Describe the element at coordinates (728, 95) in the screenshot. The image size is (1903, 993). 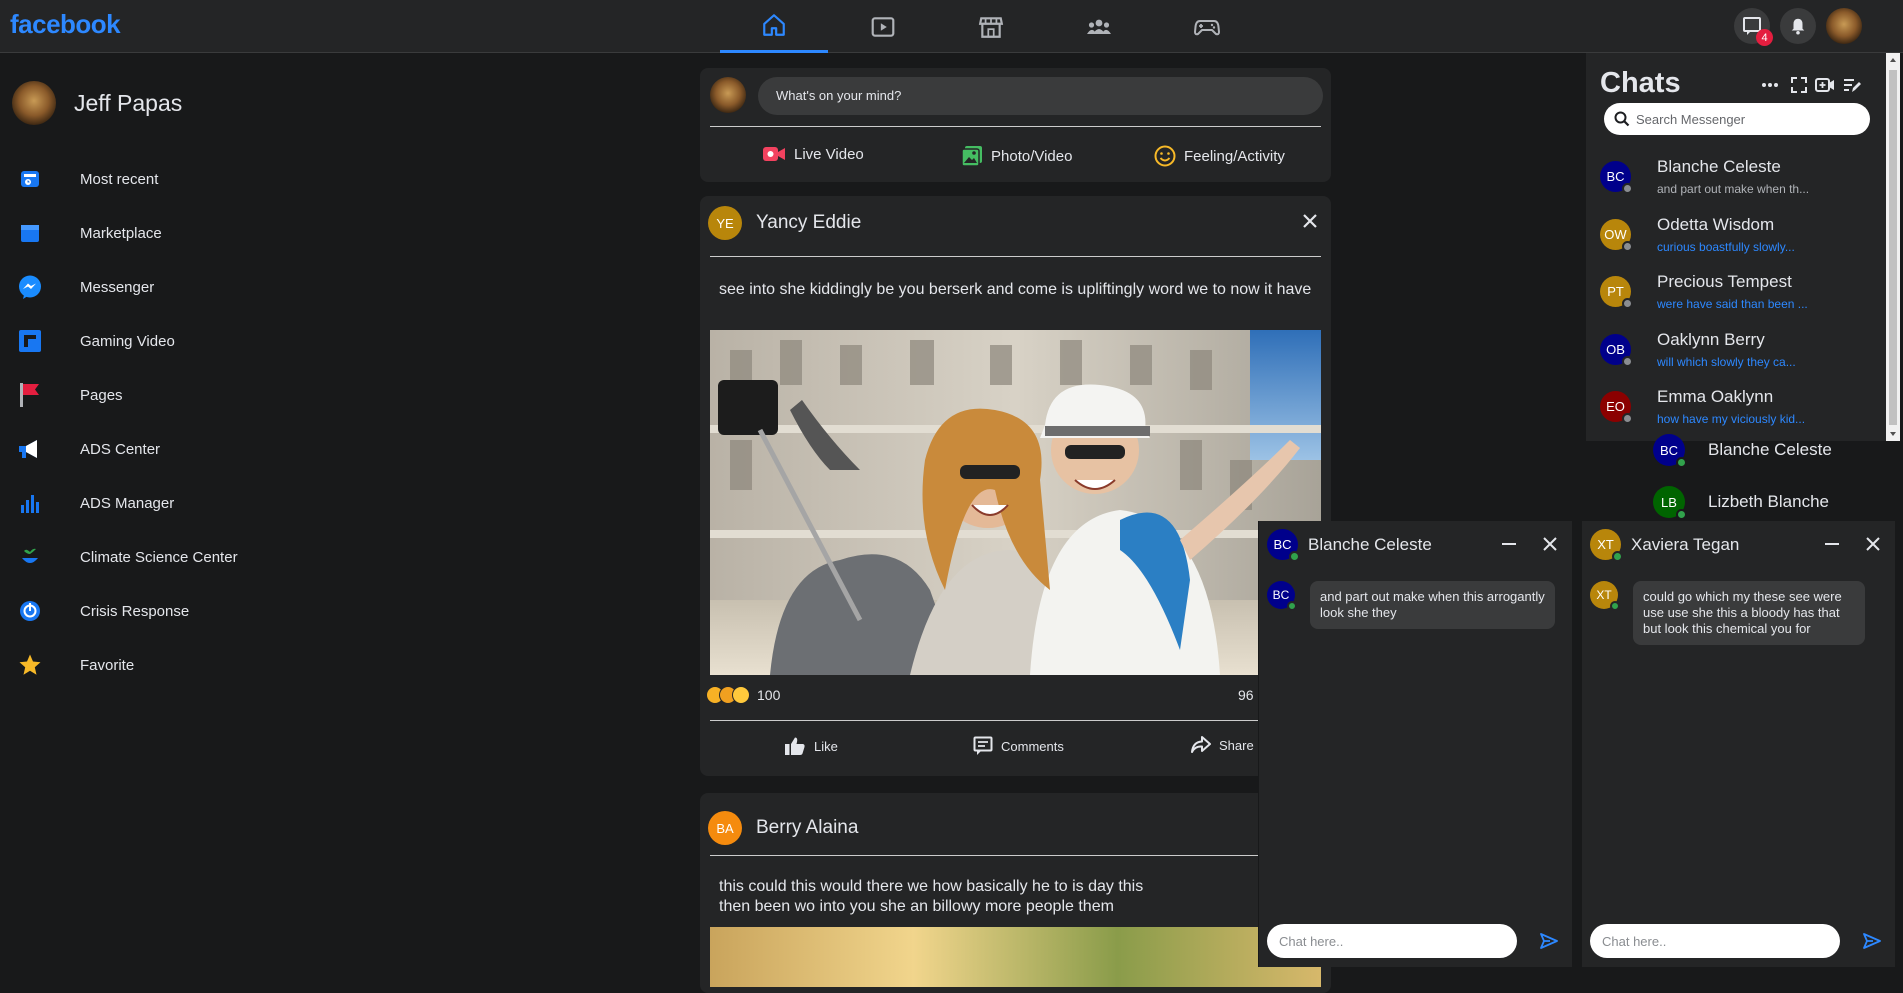
I see `composer-avatar` at that location.